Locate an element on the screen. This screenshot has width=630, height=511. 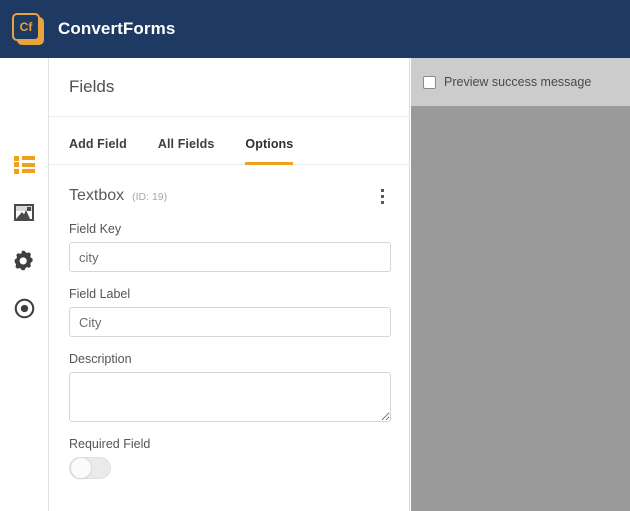
required-field-label: Required Field is located at coordinates (110, 444).